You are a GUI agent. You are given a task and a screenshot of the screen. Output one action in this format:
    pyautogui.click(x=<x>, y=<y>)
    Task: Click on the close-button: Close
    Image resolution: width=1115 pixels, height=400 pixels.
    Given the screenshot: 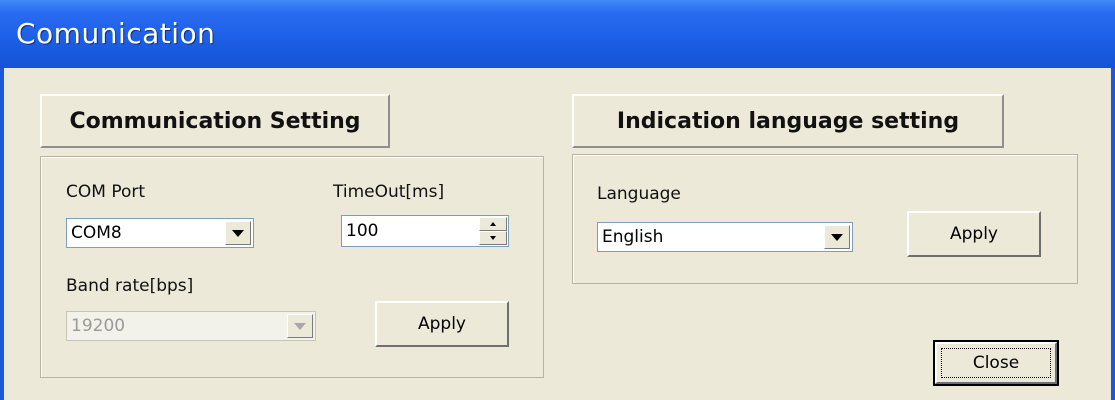 What is the action you would take?
    pyautogui.click(x=996, y=363)
    